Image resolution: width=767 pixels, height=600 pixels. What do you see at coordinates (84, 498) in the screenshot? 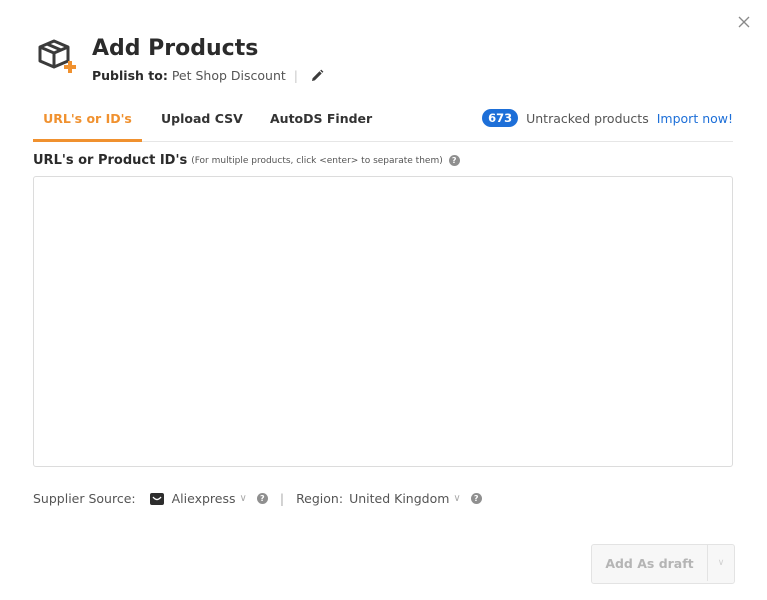
I see `supplier-source-label: Supplier Source:` at bounding box center [84, 498].